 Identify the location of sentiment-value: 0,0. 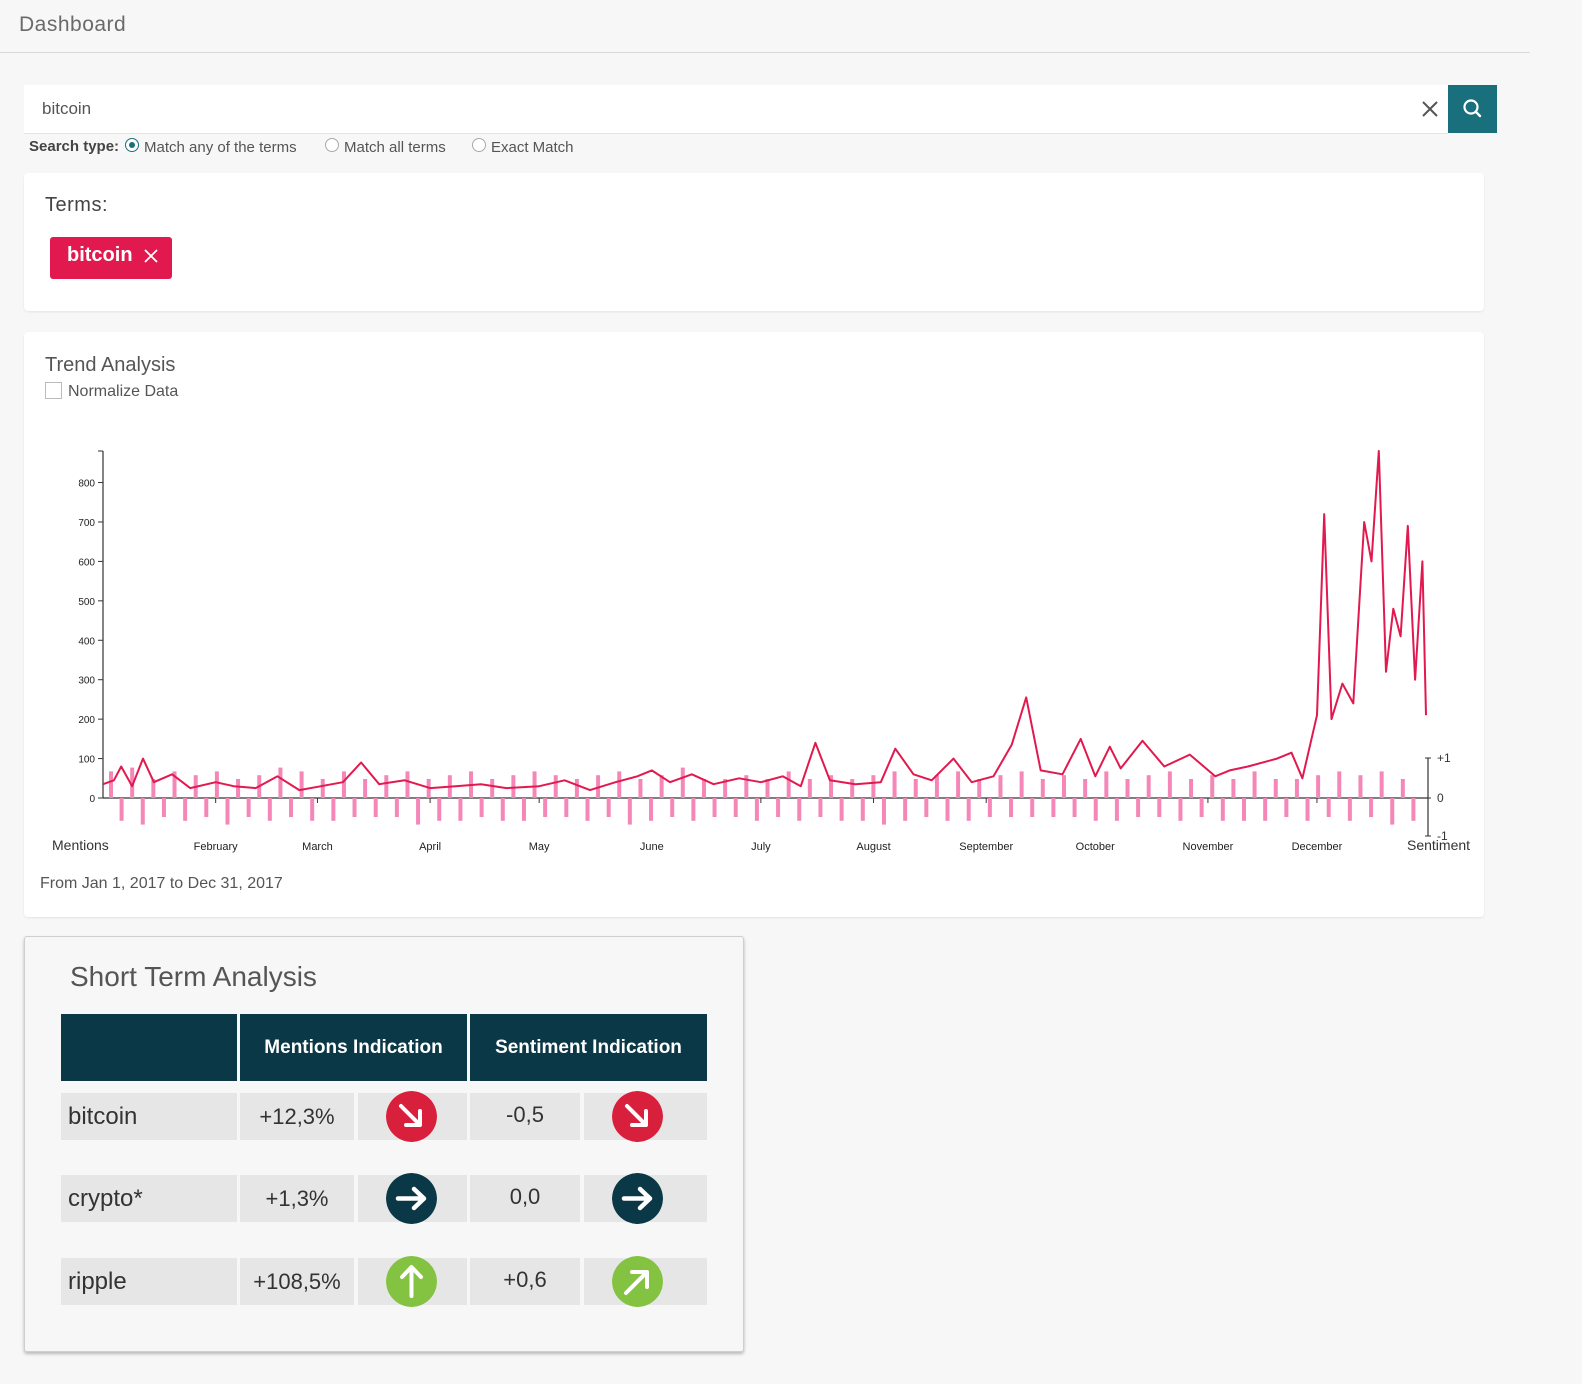
(525, 1198).